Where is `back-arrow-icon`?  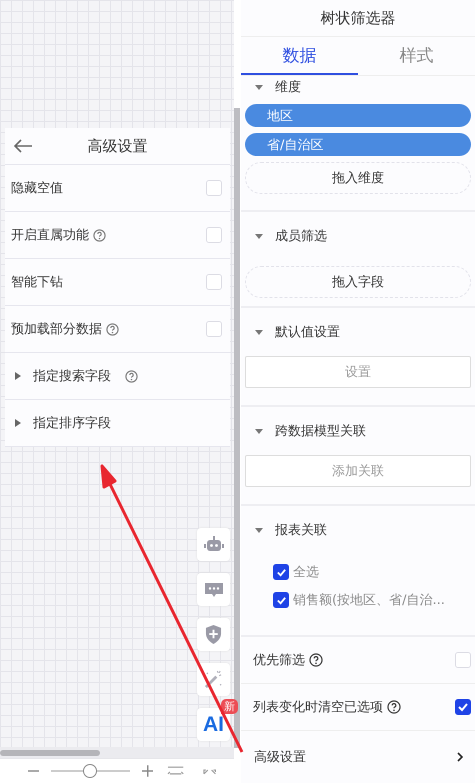
back-arrow-icon is located at coordinates (23, 146).